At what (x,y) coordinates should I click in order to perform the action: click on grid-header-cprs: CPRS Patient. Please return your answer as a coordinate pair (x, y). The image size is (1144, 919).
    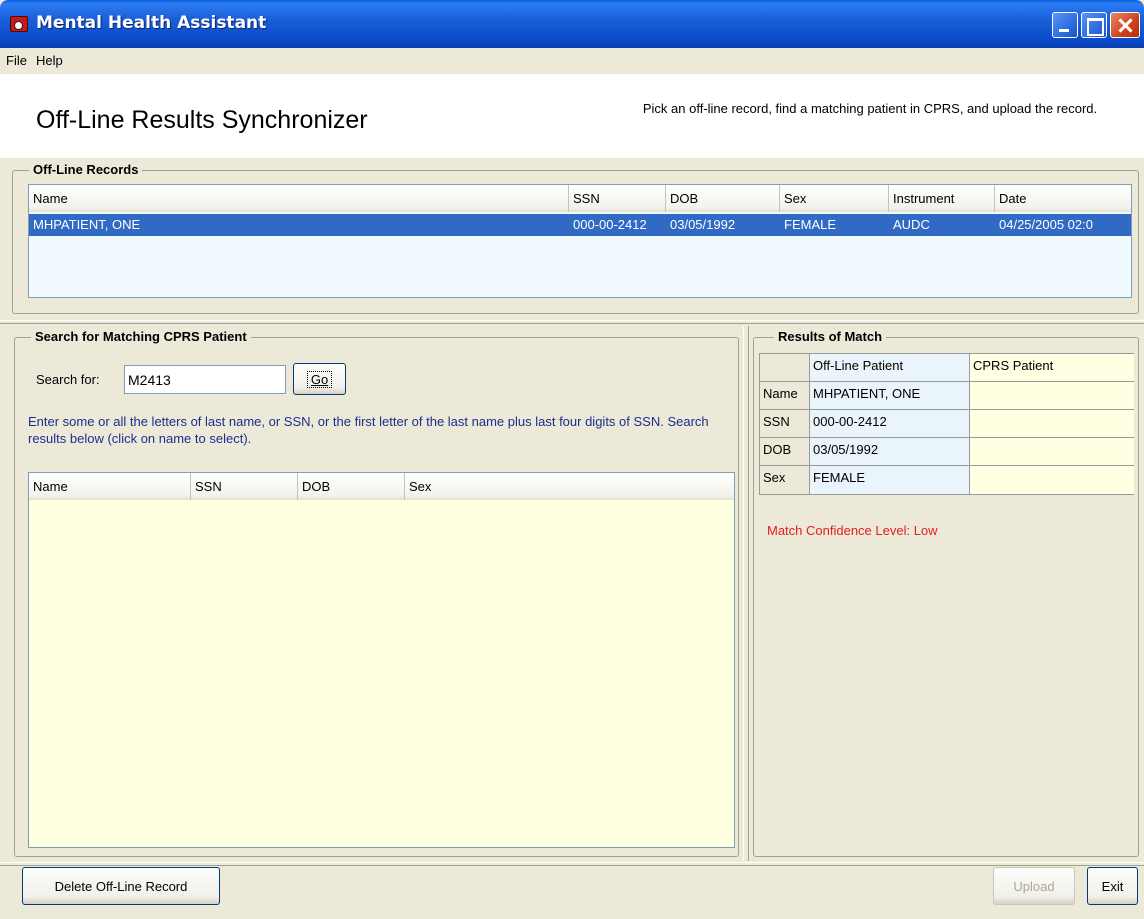
    Looking at the image, I should click on (1052, 368).